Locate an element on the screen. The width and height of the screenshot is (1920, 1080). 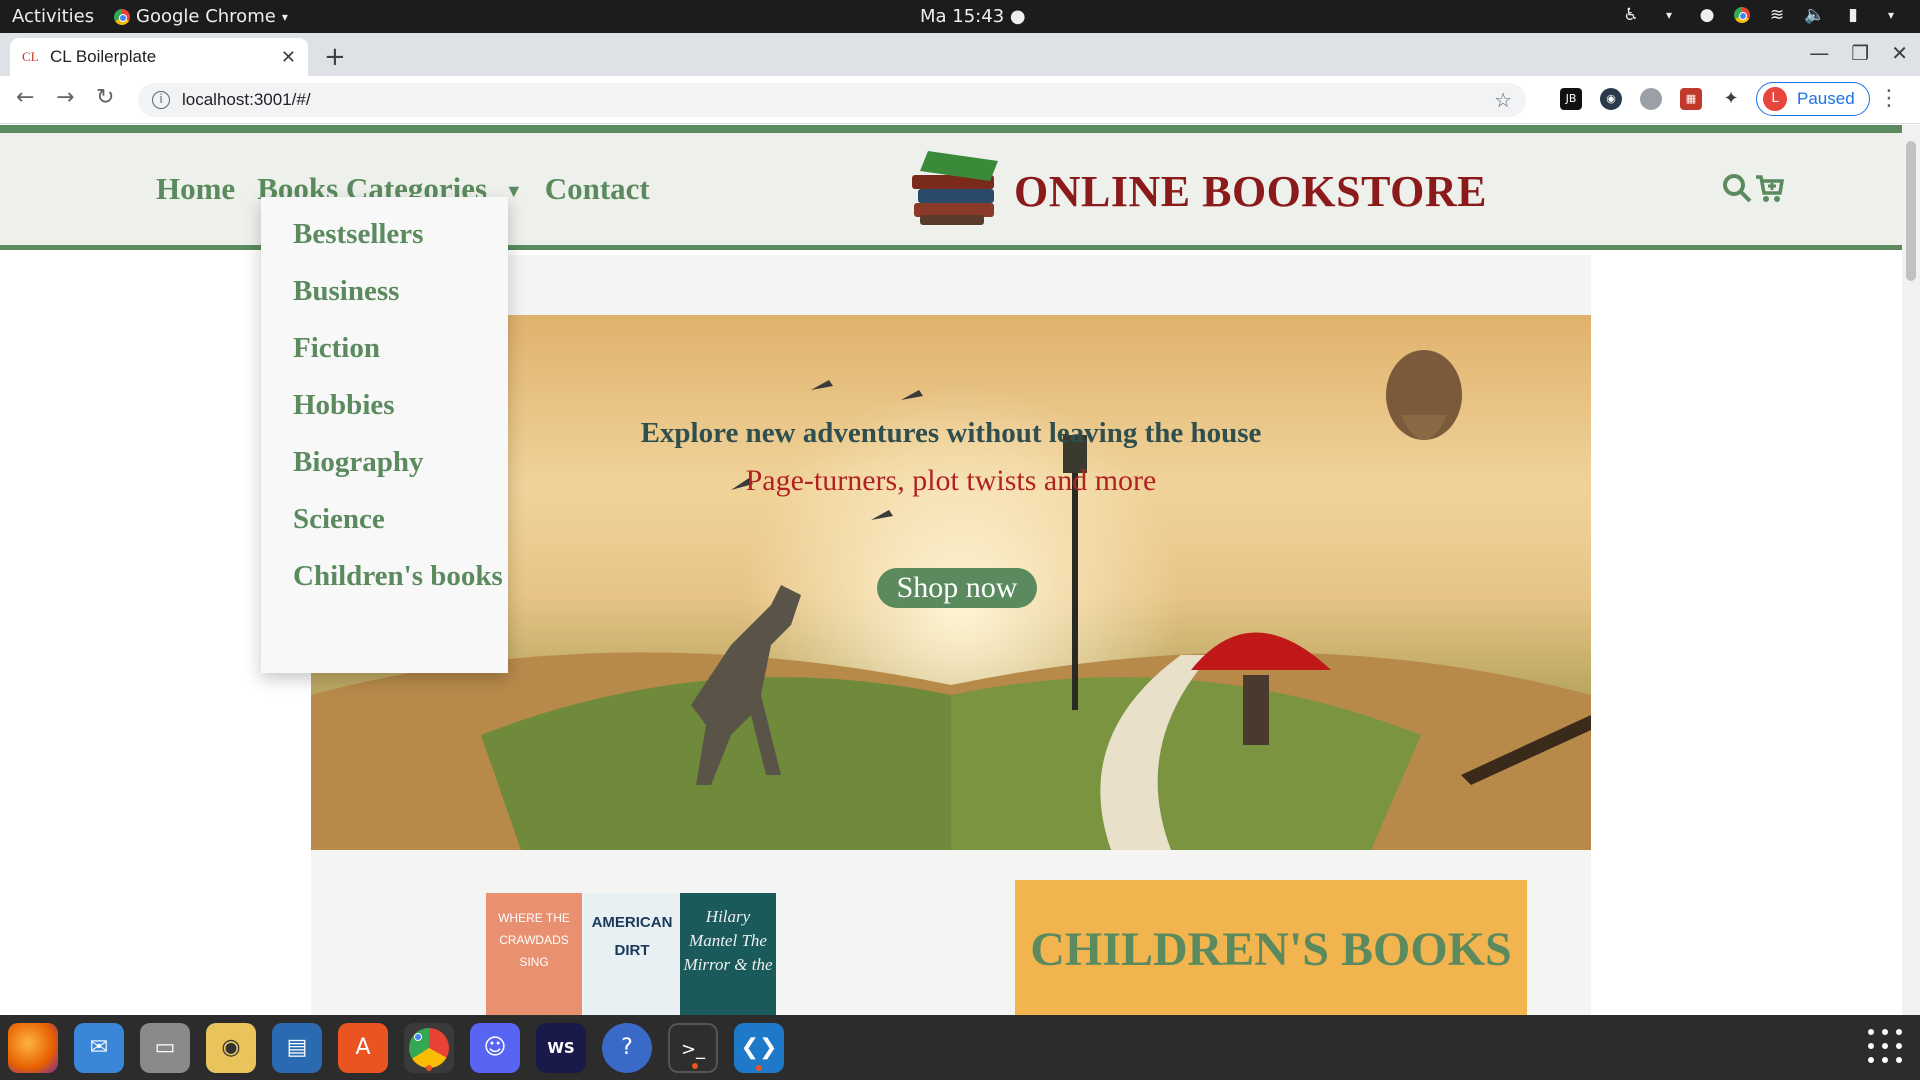
accessibility-icon: ♿ is located at coordinates (1631, 15).